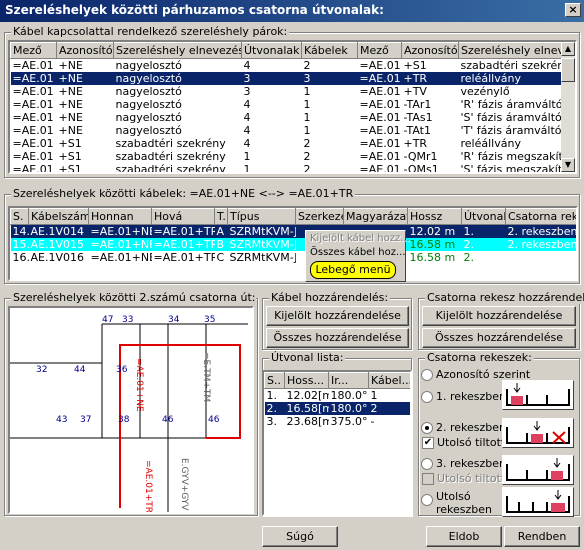 The width and height of the screenshot is (584, 550). Describe the element at coordinates (568, 49) in the screenshot. I see `scroll-up-icon: ▲` at that location.